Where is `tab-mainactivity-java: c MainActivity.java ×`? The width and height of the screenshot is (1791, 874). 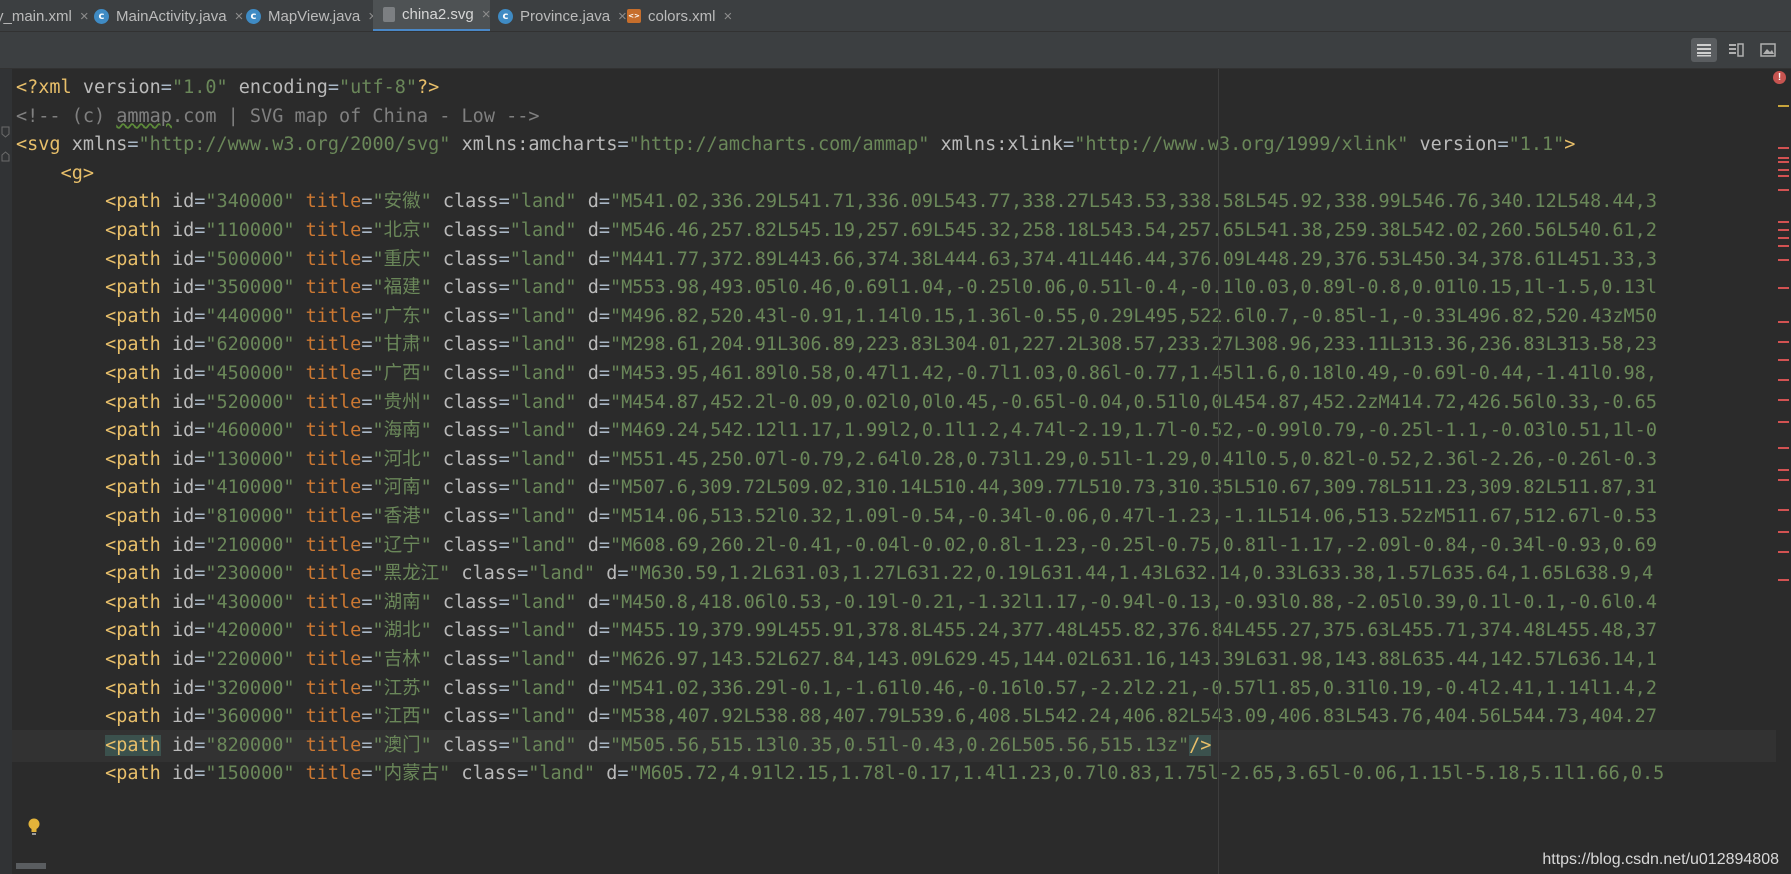 tab-mainactivity-java: c MainActivity.java × is located at coordinates (163, 15).